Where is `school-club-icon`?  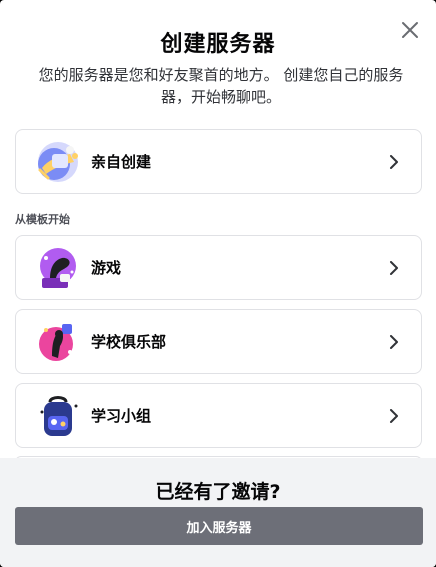 school-club-icon is located at coordinates (56, 342).